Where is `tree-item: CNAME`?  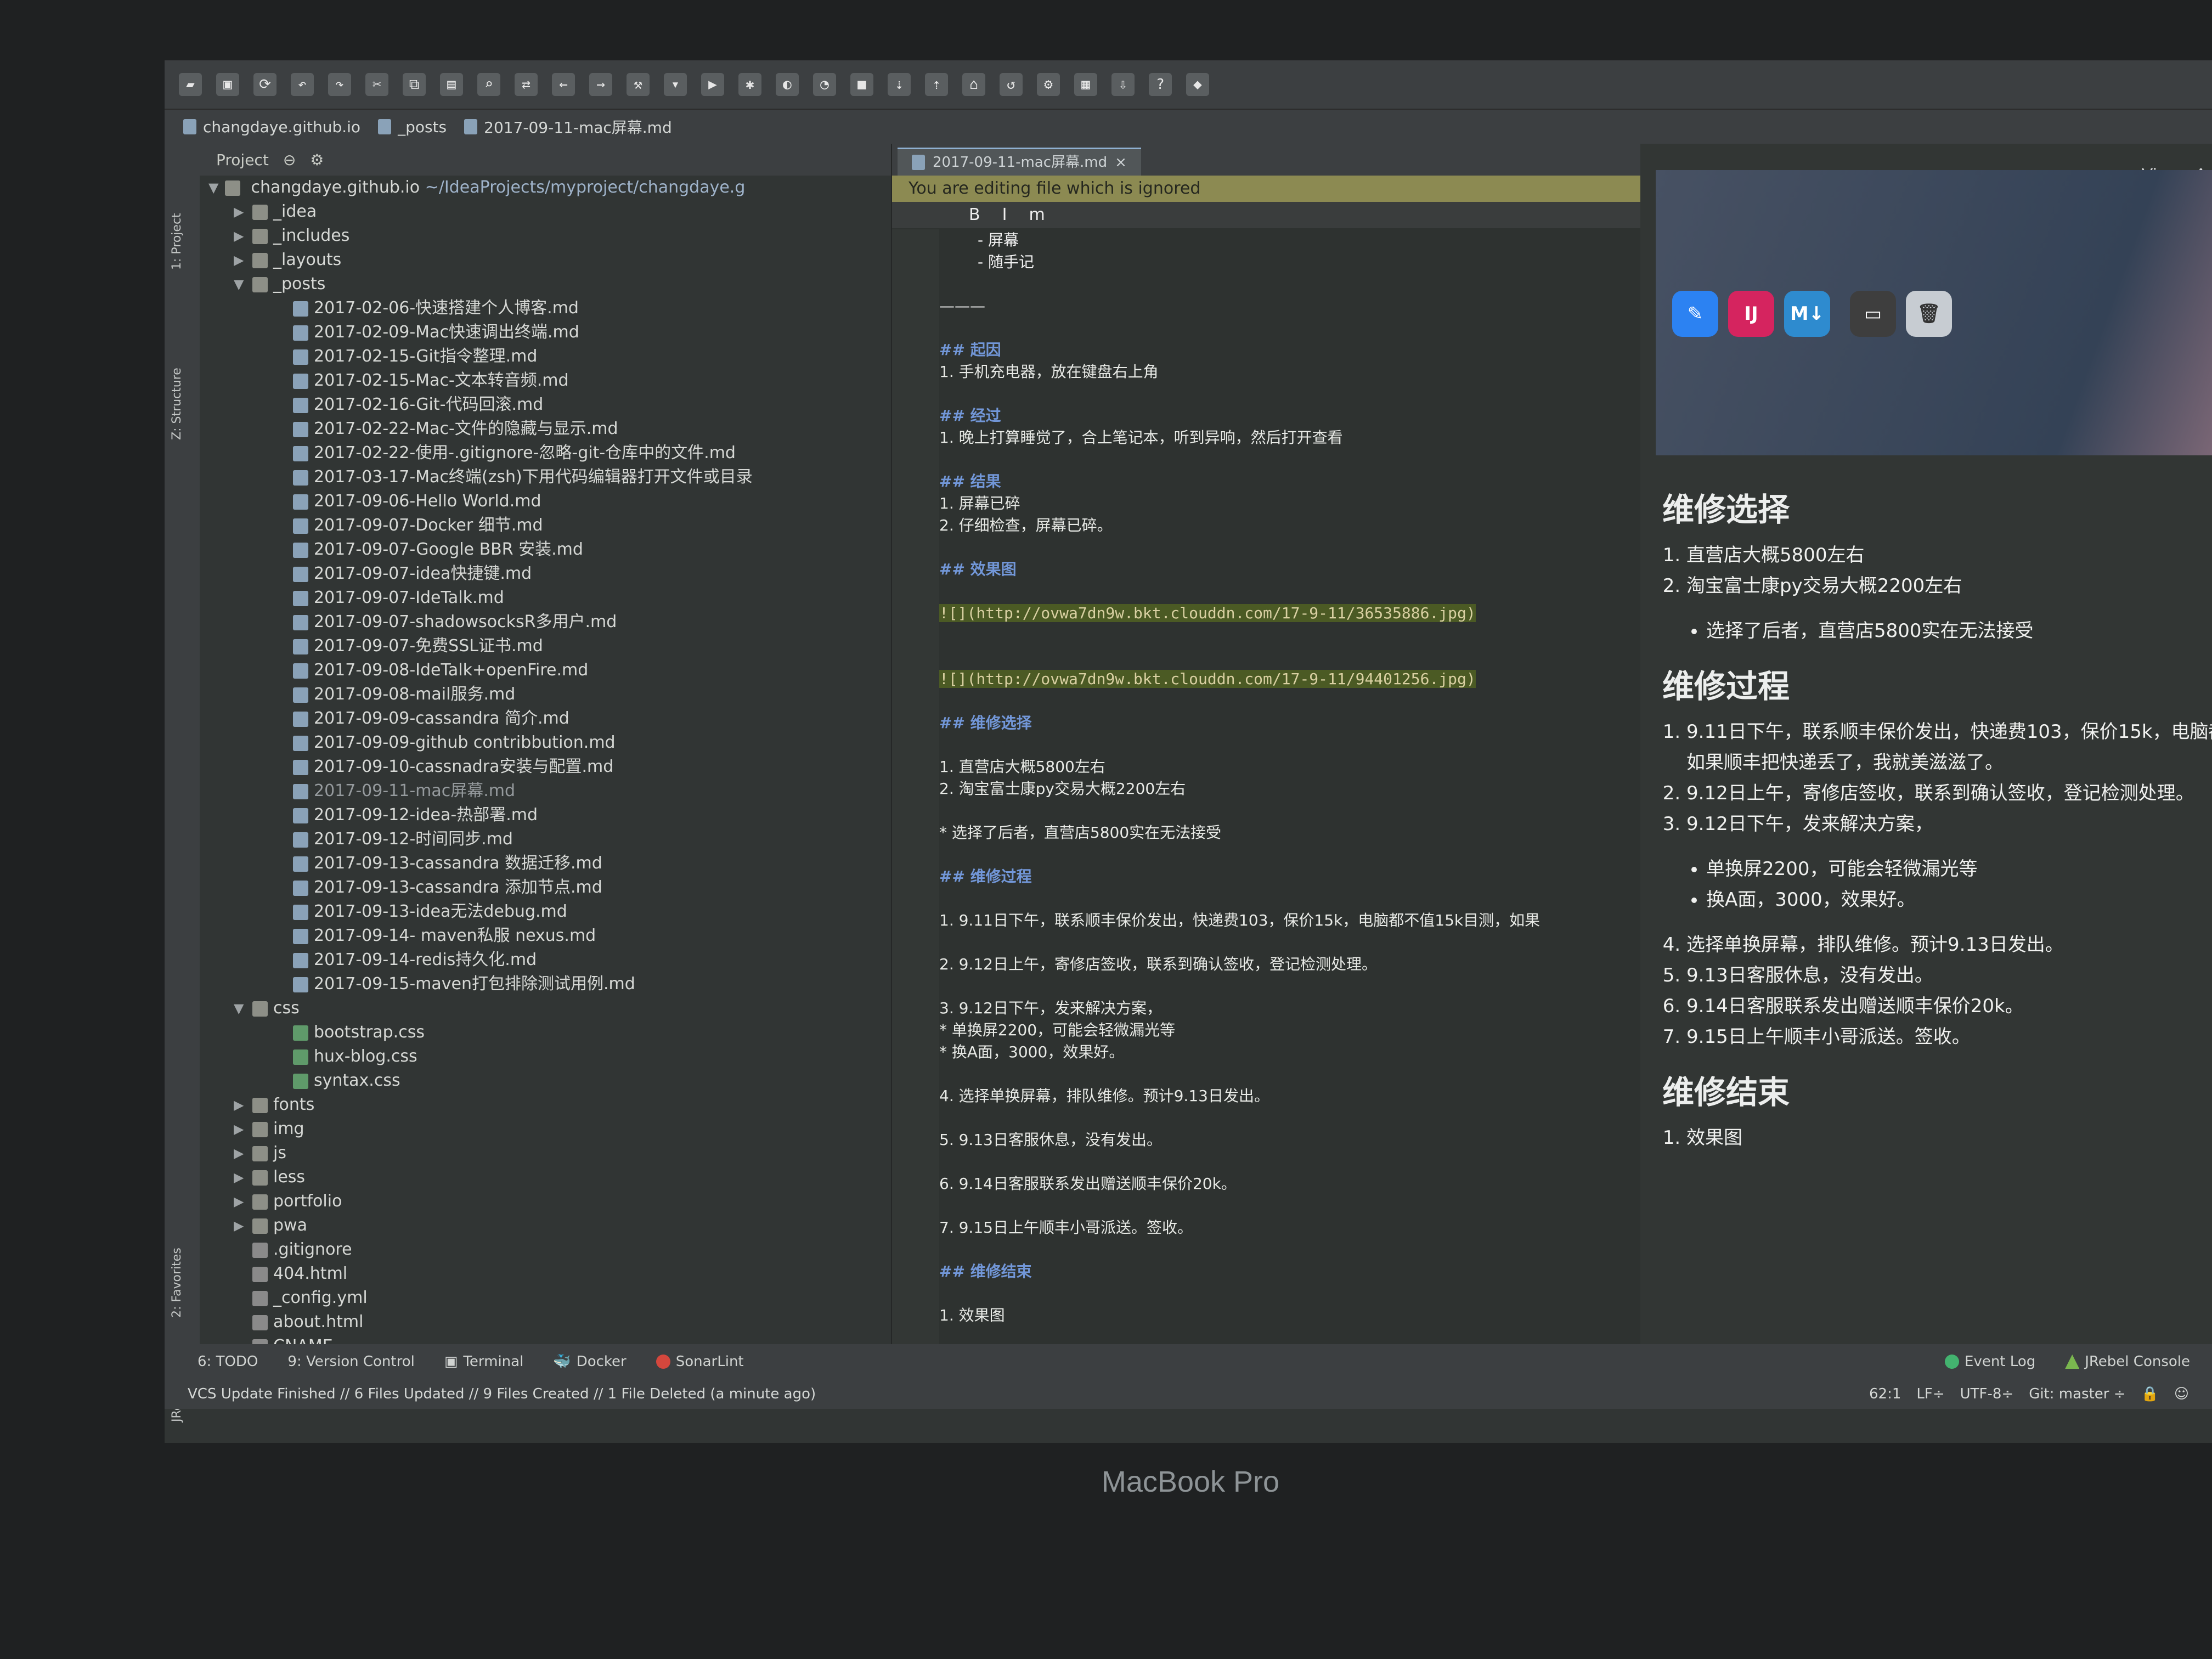 tree-item: CNAME is located at coordinates (545, 1339).